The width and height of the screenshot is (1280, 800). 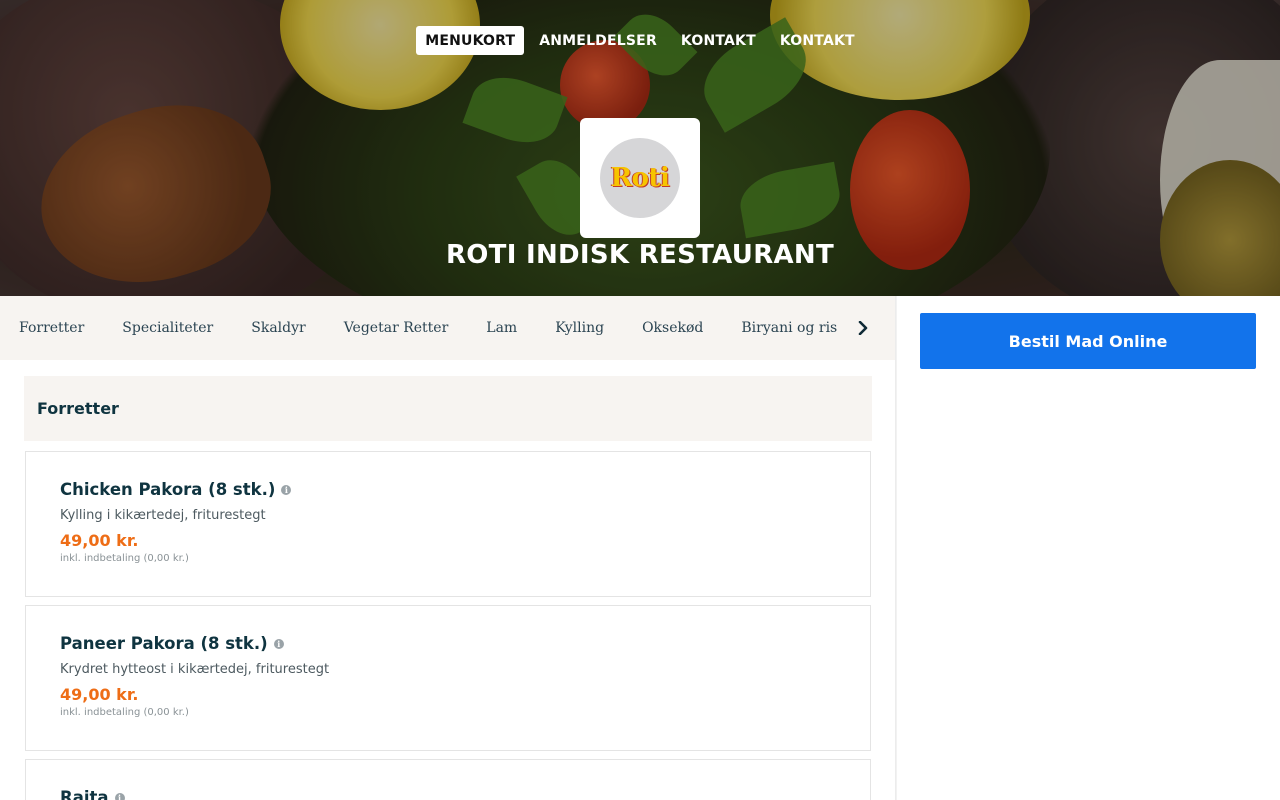 I want to click on logo-text: Roti, so click(x=640, y=178).